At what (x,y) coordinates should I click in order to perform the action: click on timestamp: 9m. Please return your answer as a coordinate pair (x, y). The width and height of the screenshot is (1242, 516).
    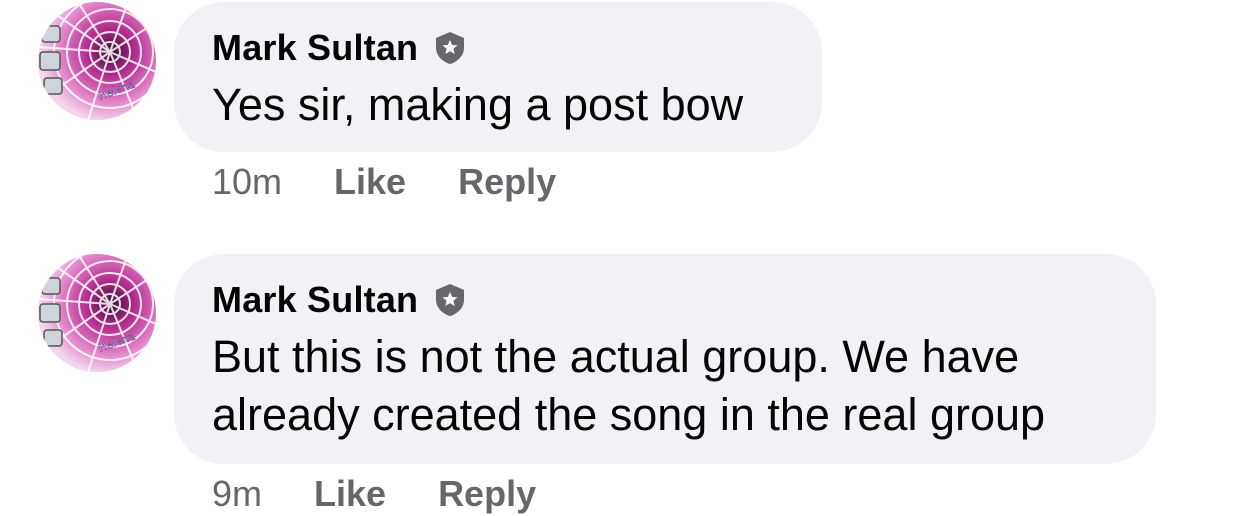
    Looking at the image, I should click on (237, 494).